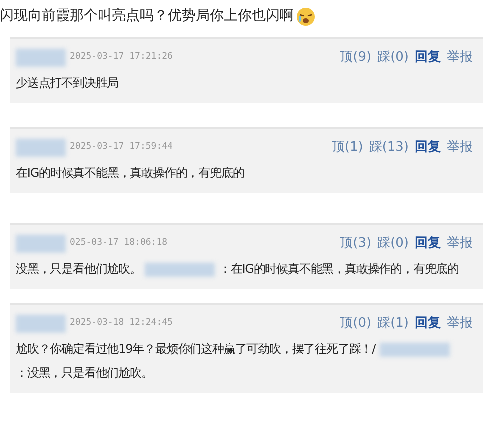 The height and width of the screenshot is (440, 500). What do you see at coordinates (121, 57) in the screenshot?
I see `comment-time: 2025-03-17 17:21:26` at bounding box center [121, 57].